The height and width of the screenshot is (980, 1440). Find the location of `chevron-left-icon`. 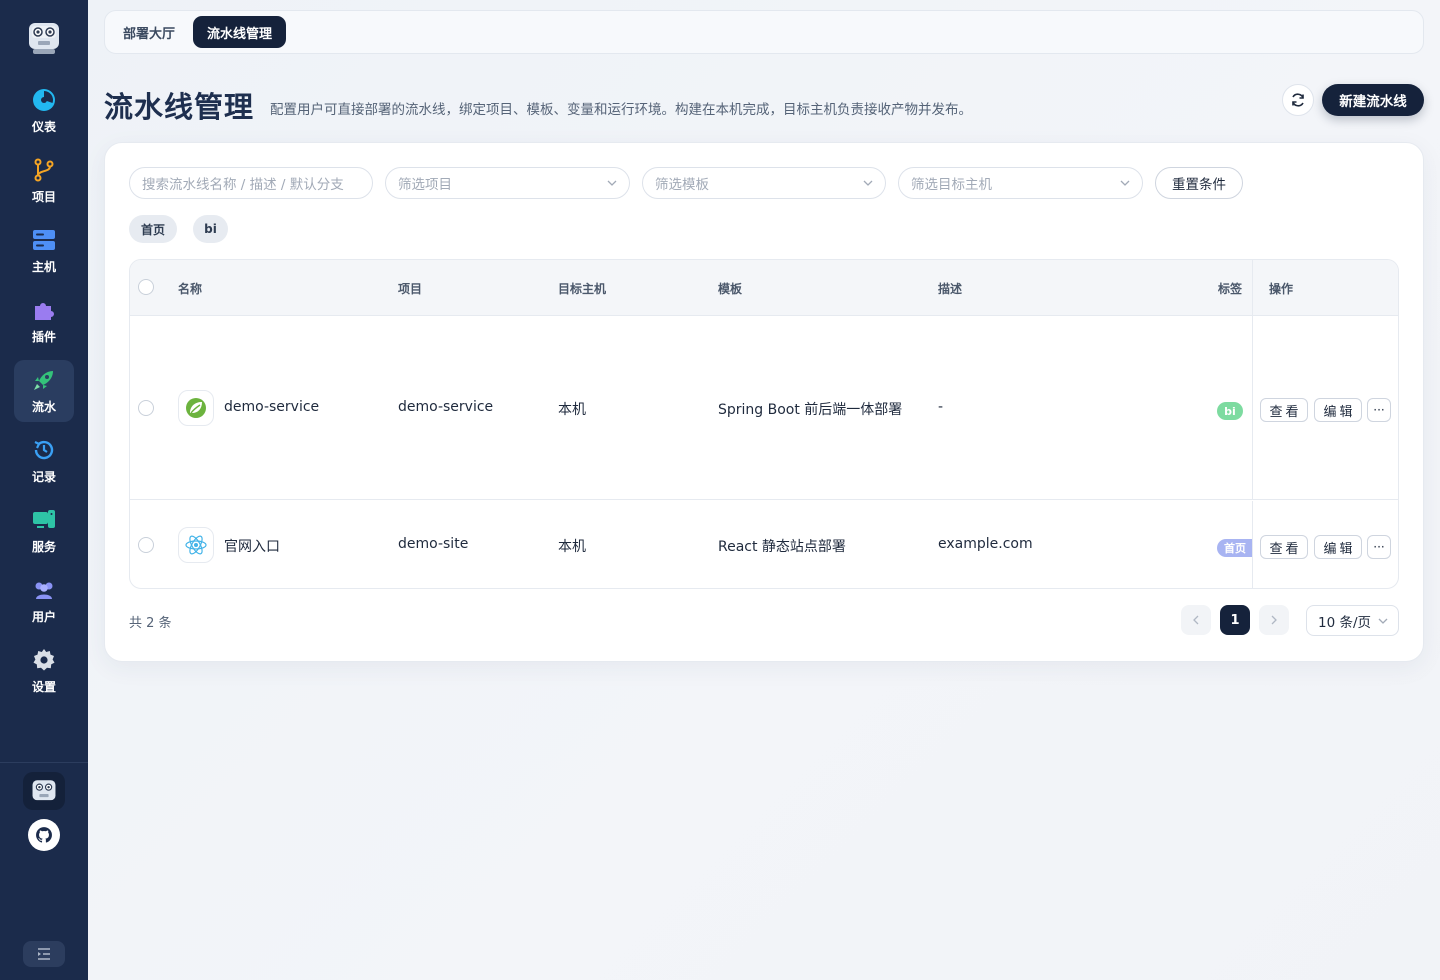

chevron-left-icon is located at coordinates (1196, 620).